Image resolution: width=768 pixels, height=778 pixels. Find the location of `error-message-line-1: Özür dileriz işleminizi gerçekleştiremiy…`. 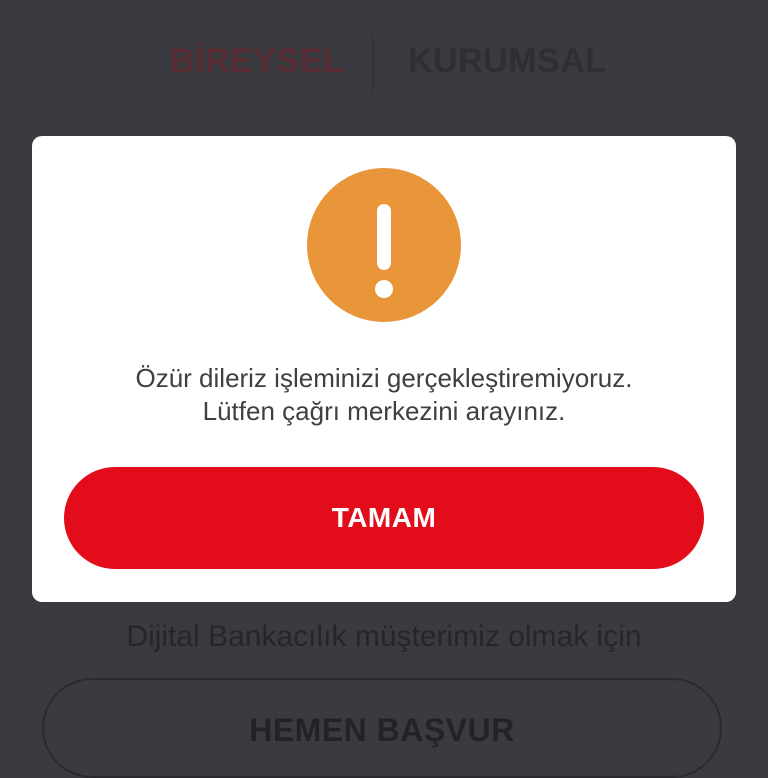

error-message-line-1: Özür dileriz işleminizi gerçekleştiremiy… is located at coordinates (384, 378).